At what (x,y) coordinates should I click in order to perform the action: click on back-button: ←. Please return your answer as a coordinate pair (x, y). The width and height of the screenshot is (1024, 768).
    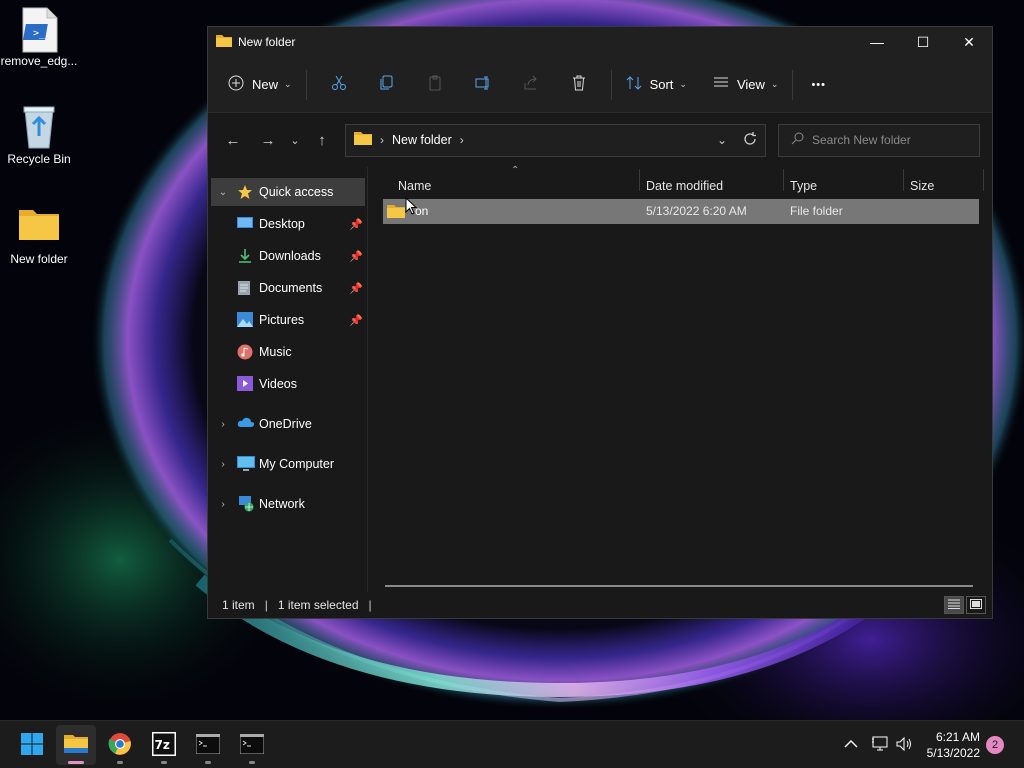
    Looking at the image, I should click on (233, 140).